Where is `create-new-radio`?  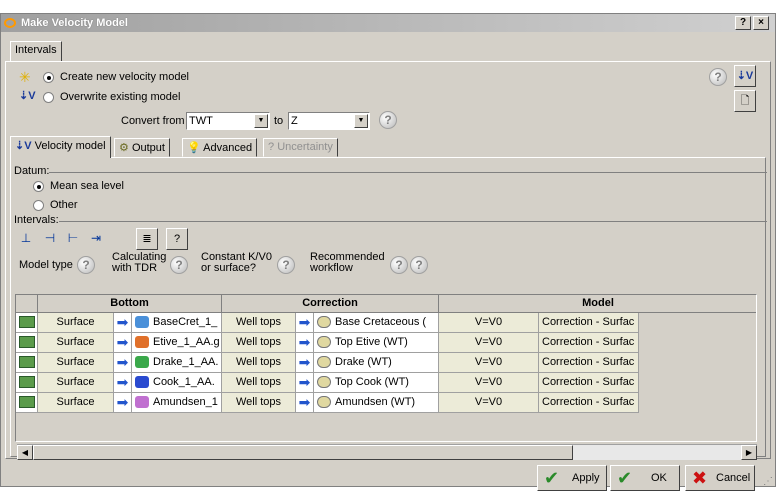
create-new-radio is located at coordinates (48, 77).